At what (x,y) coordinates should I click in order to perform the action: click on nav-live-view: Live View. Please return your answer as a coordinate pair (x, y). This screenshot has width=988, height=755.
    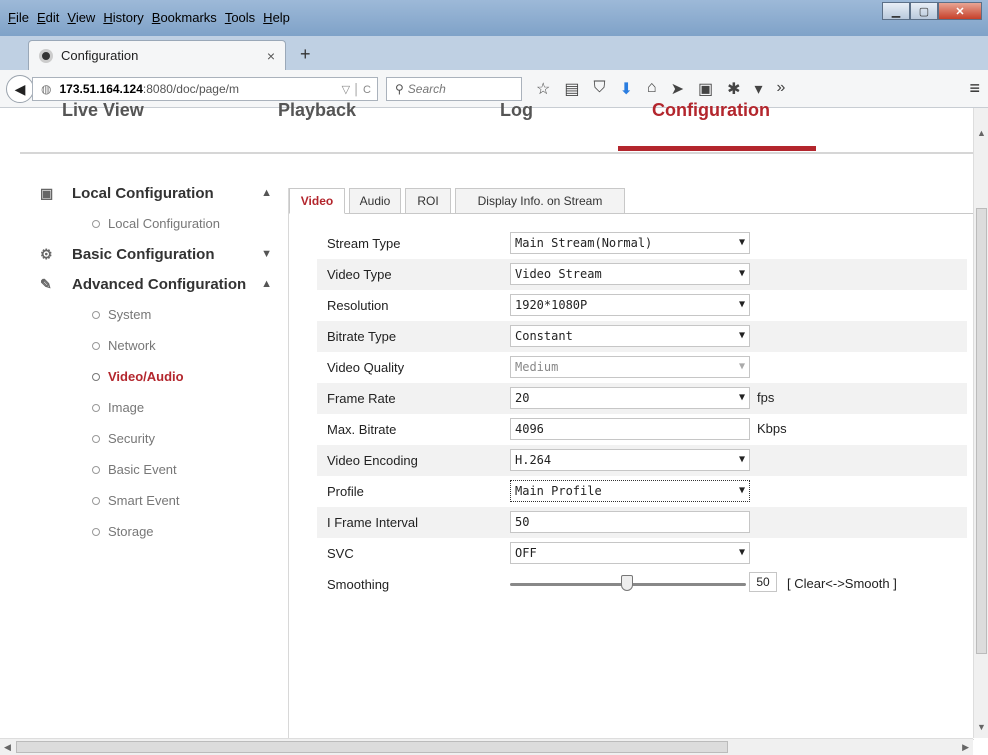
    Looking at the image, I should click on (103, 110).